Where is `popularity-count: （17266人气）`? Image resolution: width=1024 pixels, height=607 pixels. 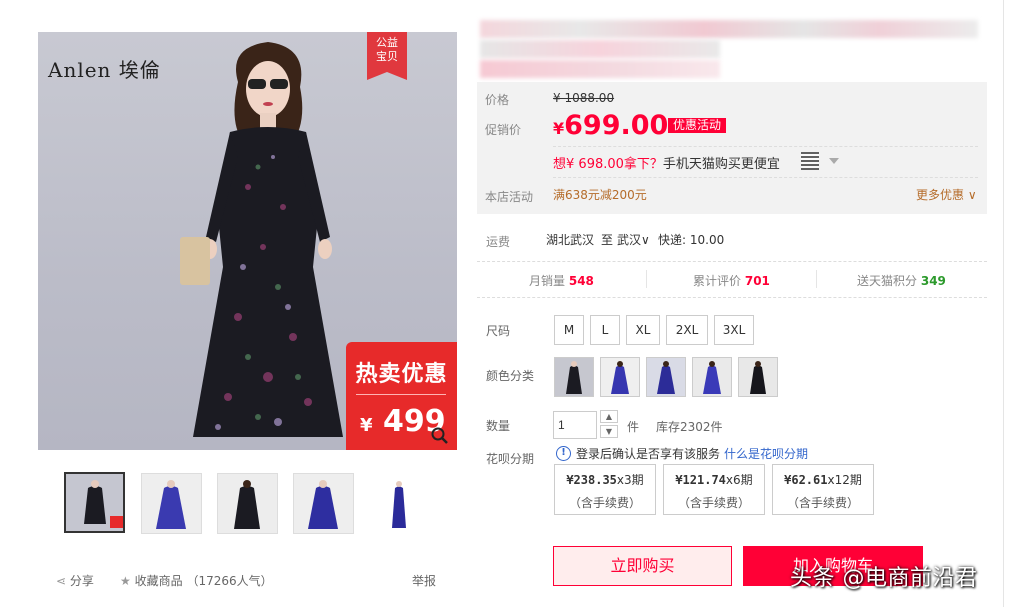 popularity-count: （17266人气） is located at coordinates (229, 581).